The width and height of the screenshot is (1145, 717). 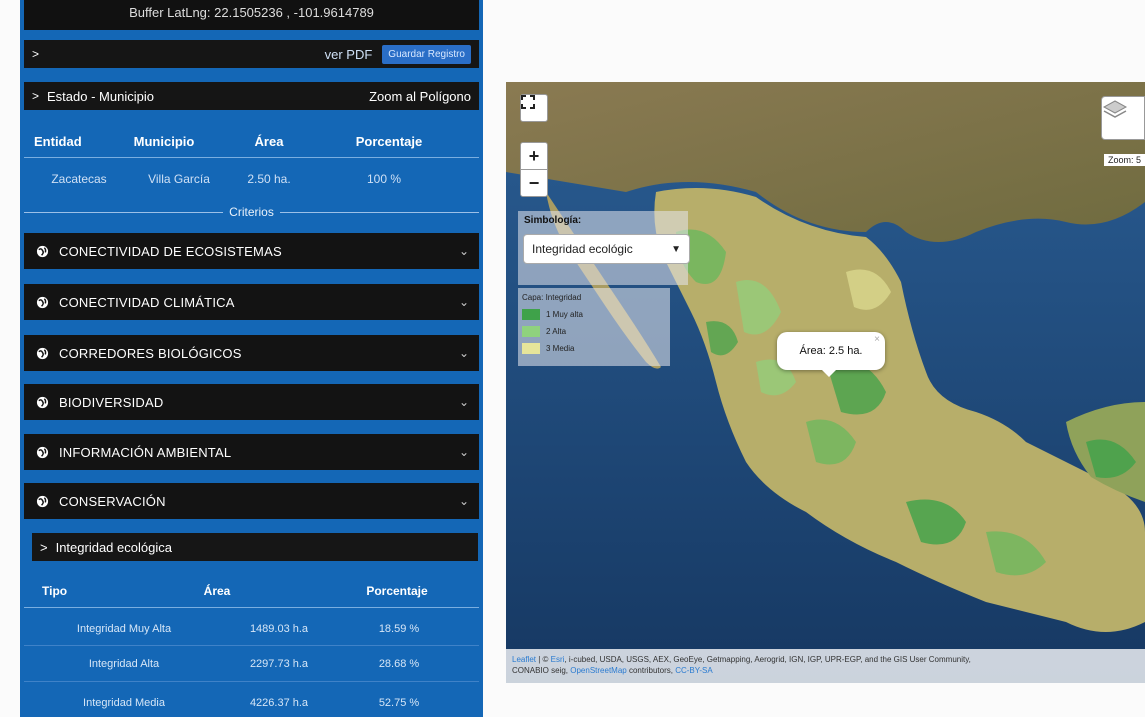 What do you see at coordinates (113, 547) in the screenshot?
I see `integridad-ecologica-label: Integridad ecológica` at bounding box center [113, 547].